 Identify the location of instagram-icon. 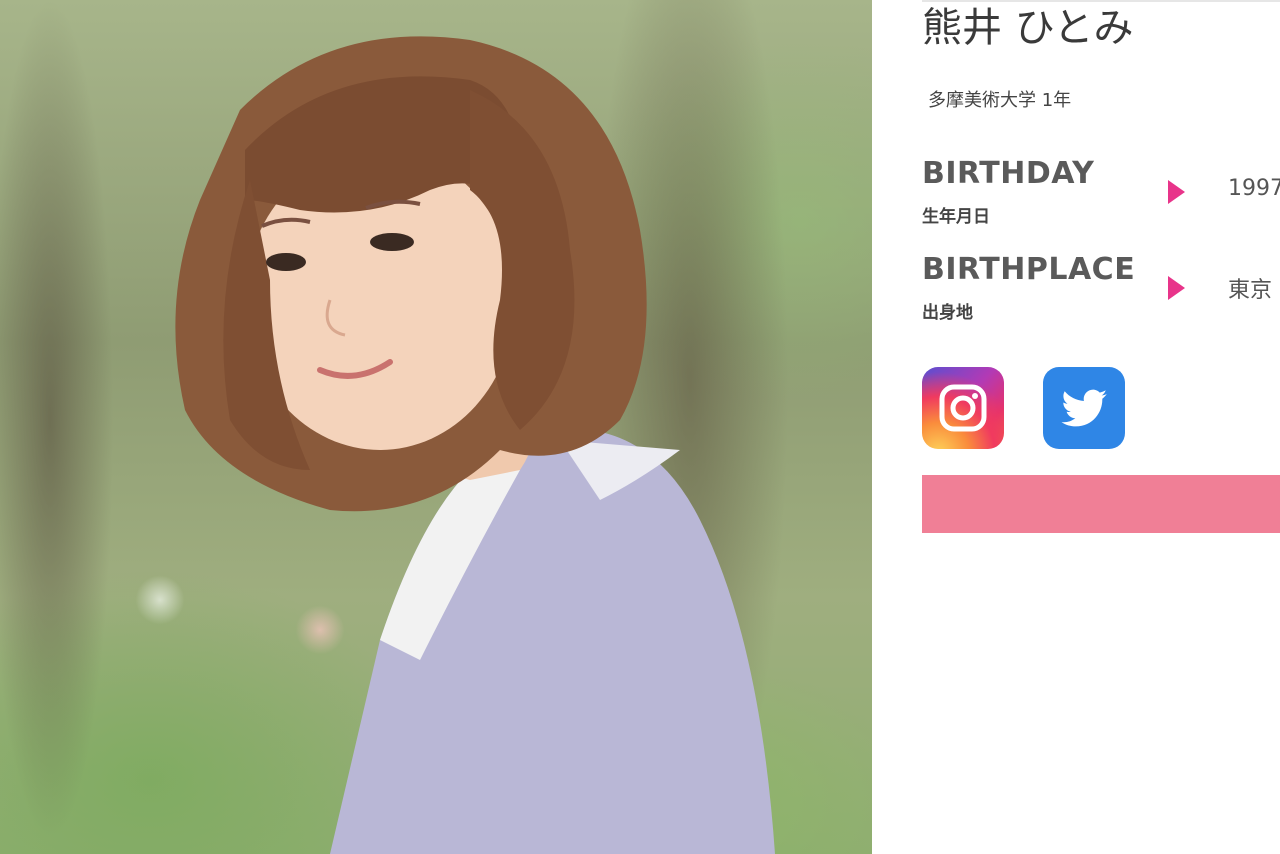
(963, 408).